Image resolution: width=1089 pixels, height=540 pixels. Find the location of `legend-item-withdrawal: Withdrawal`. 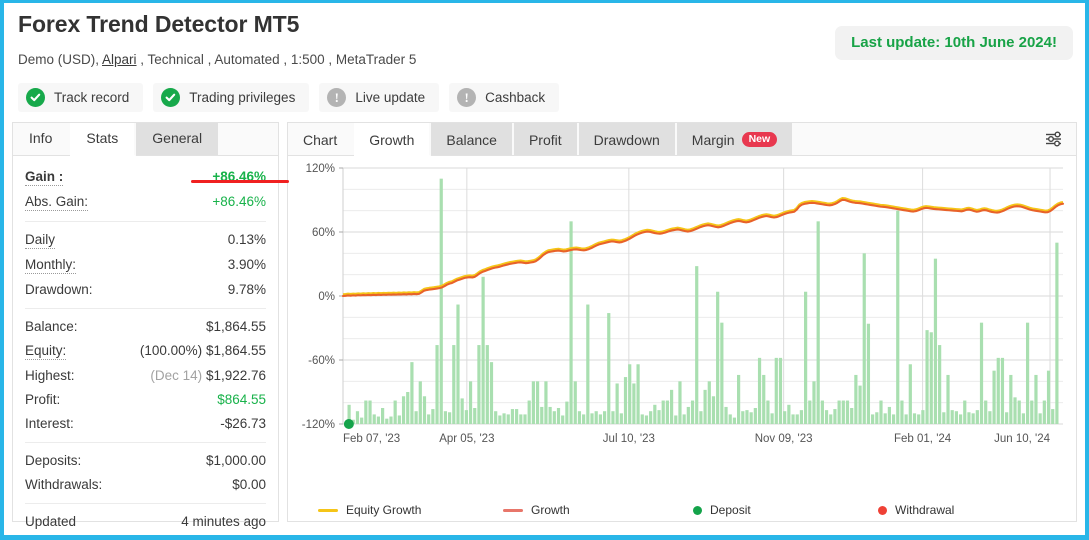

legend-item-withdrawal: Withdrawal is located at coordinates (913, 510).